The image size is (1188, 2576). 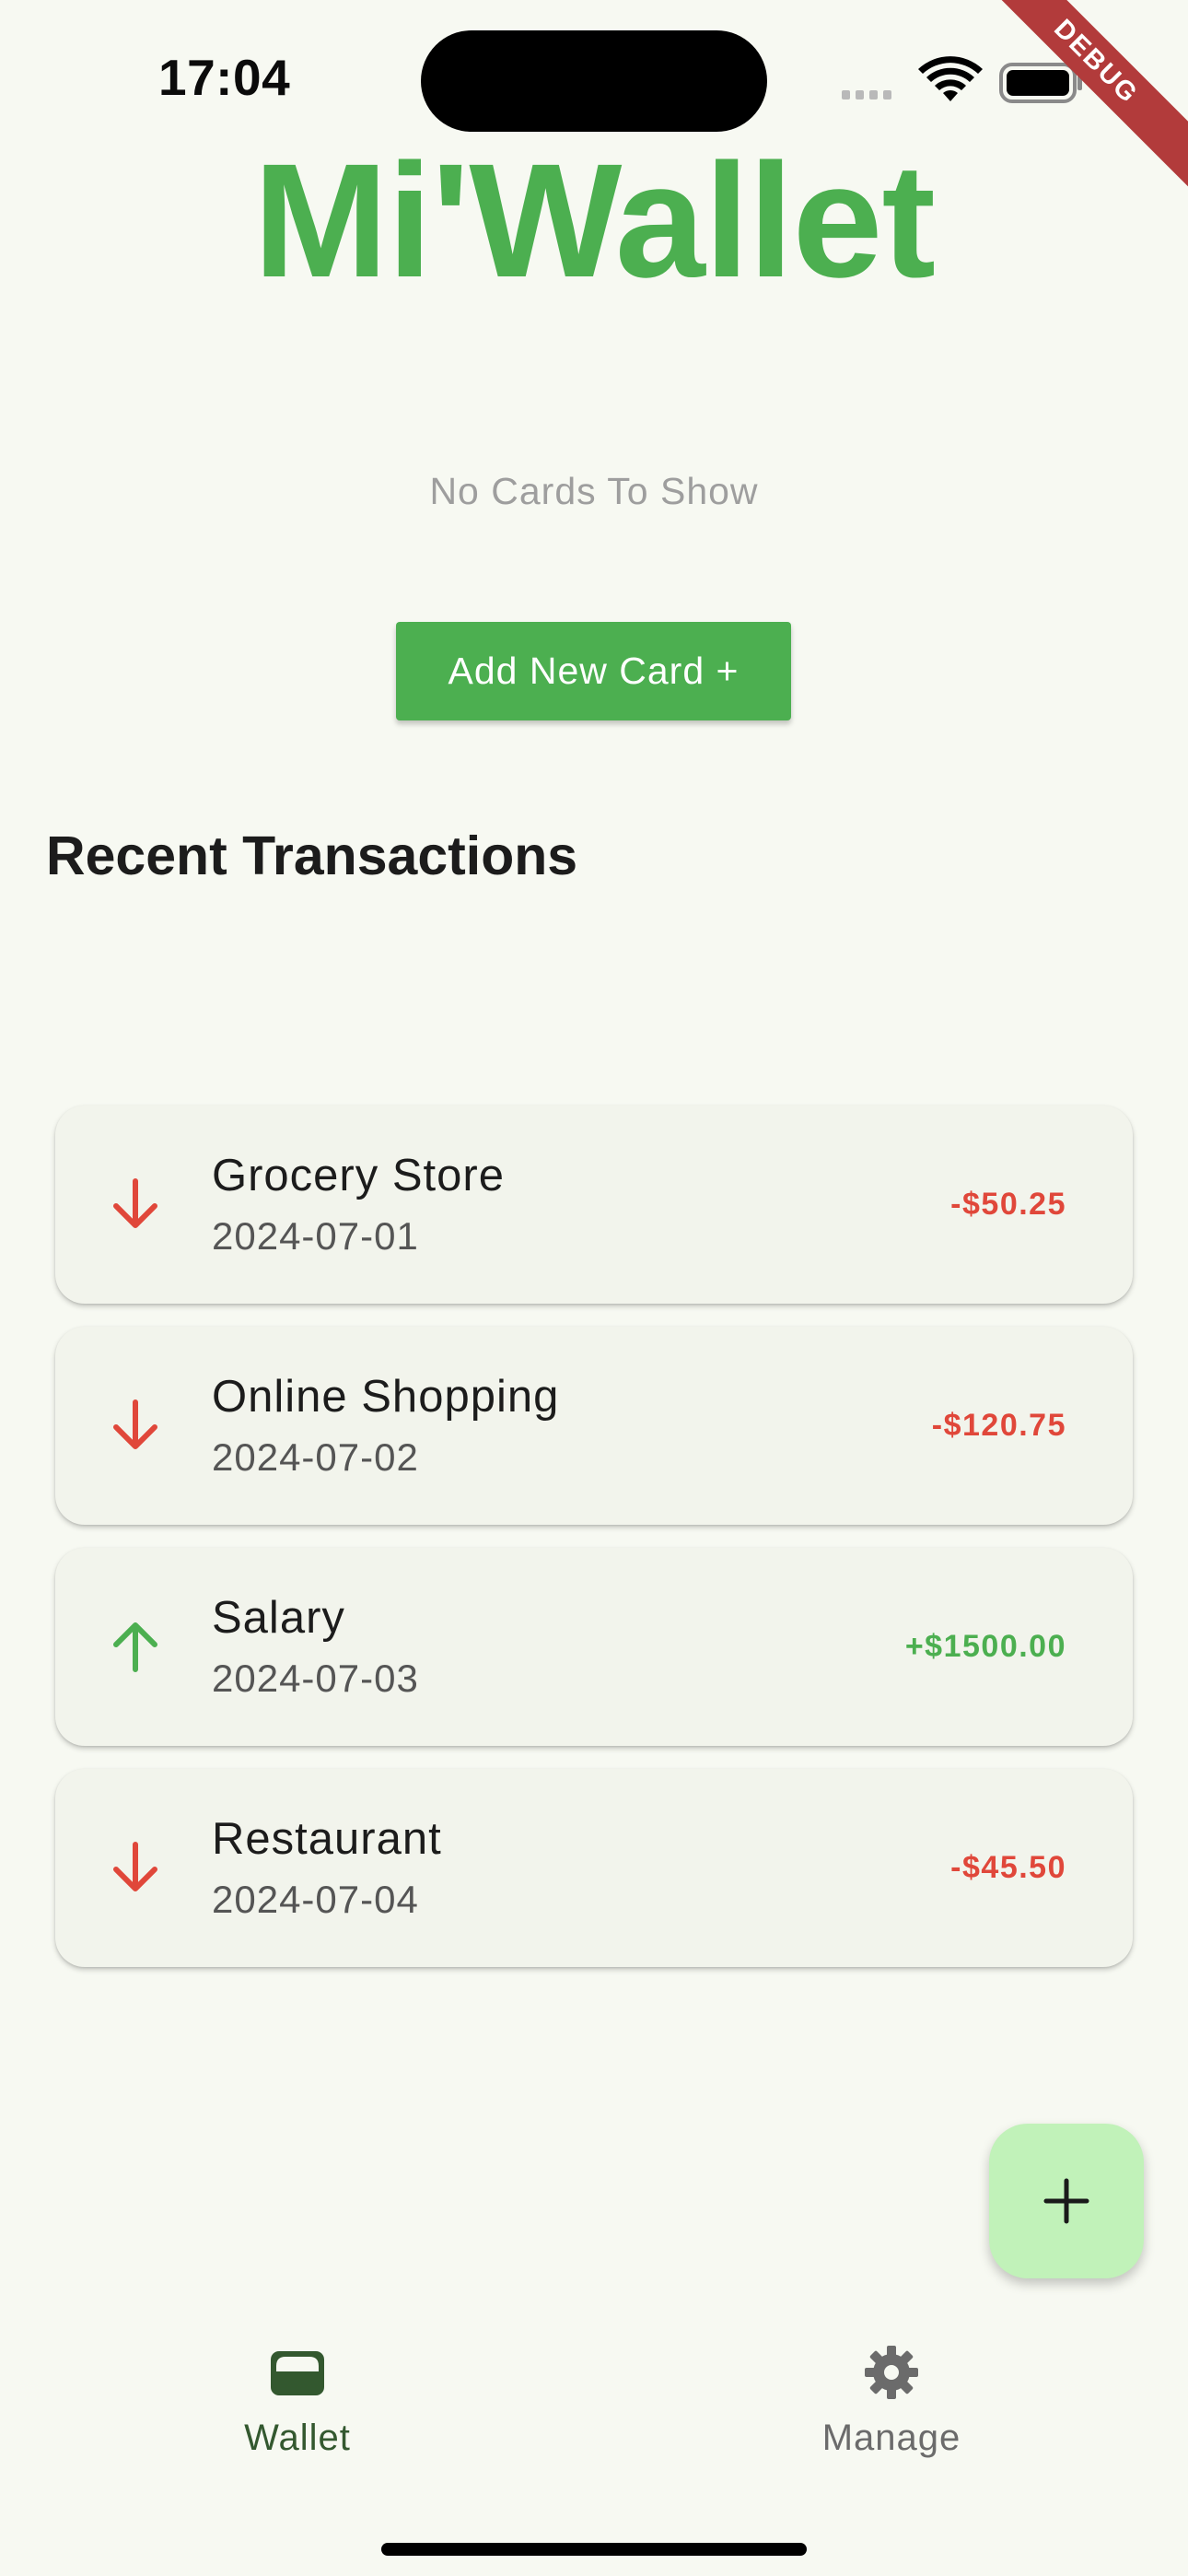 I want to click on wallet-icon, so click(x=297, y=2373).